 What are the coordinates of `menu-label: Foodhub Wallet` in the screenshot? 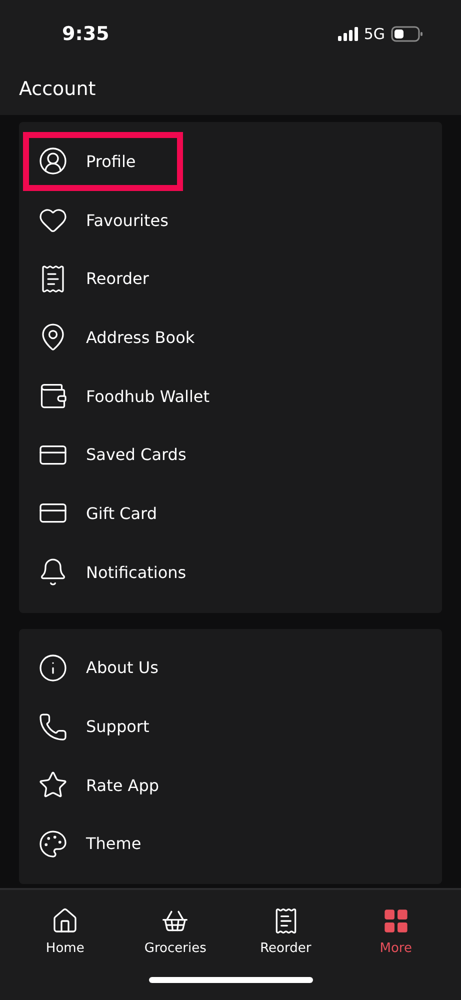 It's located at (148, 396).